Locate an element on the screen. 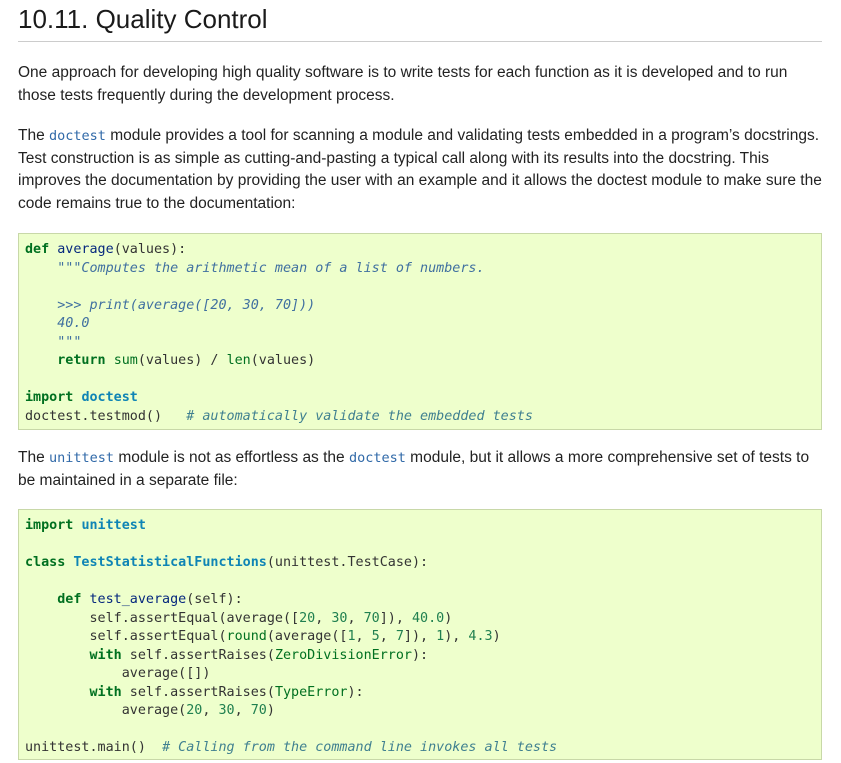 The width and height of the screenshot is (841, 763). doctest-paragraph-pre: The is located at coordinates (34, 135).